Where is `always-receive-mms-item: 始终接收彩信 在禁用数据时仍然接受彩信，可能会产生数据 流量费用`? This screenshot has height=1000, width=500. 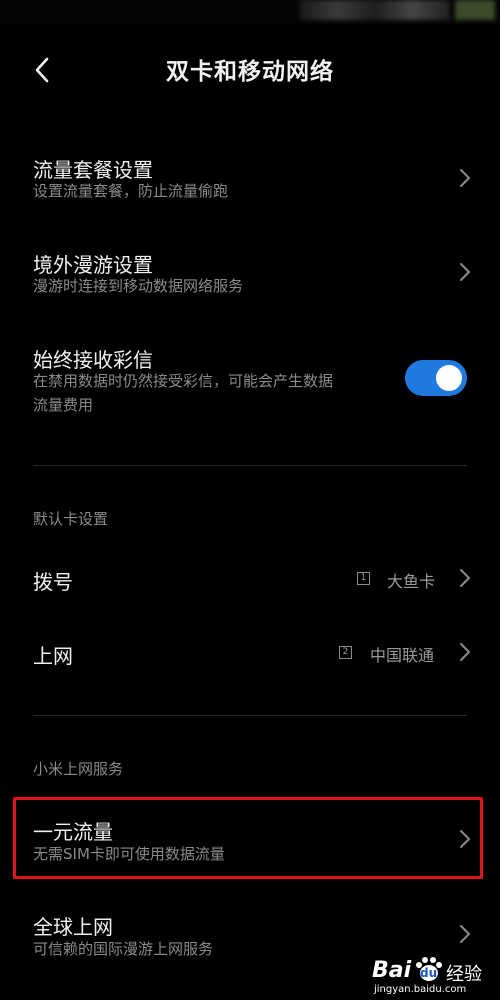 always-receive-mms-item: 始终接收彩信 在禁用数据时仍然接受彩信，可能会产生数据 流量费用 is located at coordinates (250, 380).